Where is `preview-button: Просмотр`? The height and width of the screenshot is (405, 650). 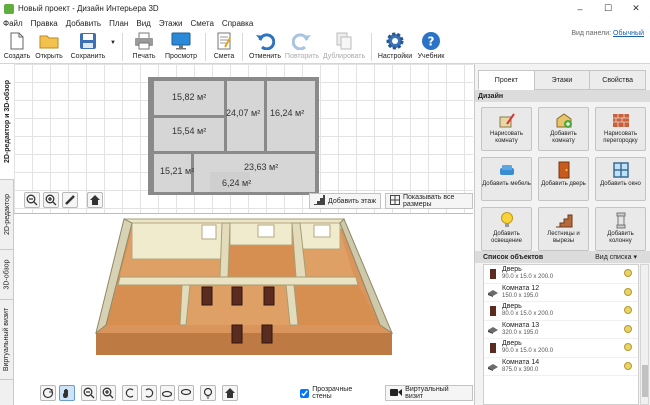 preview-button: Просмотр is located at coordinates (181, 45).